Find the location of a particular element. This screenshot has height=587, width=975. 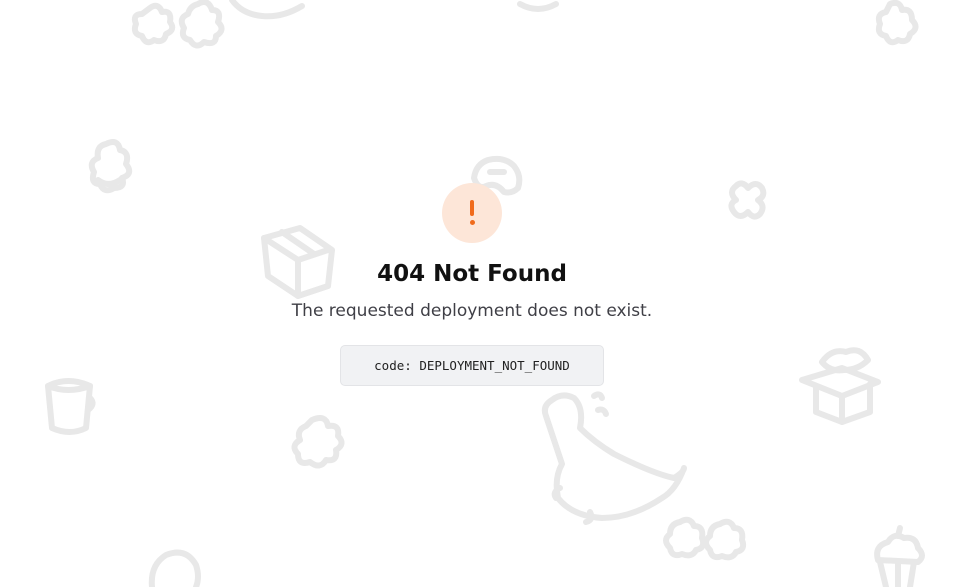

open-box-doodle-icon is located at coordinates (840, 386).